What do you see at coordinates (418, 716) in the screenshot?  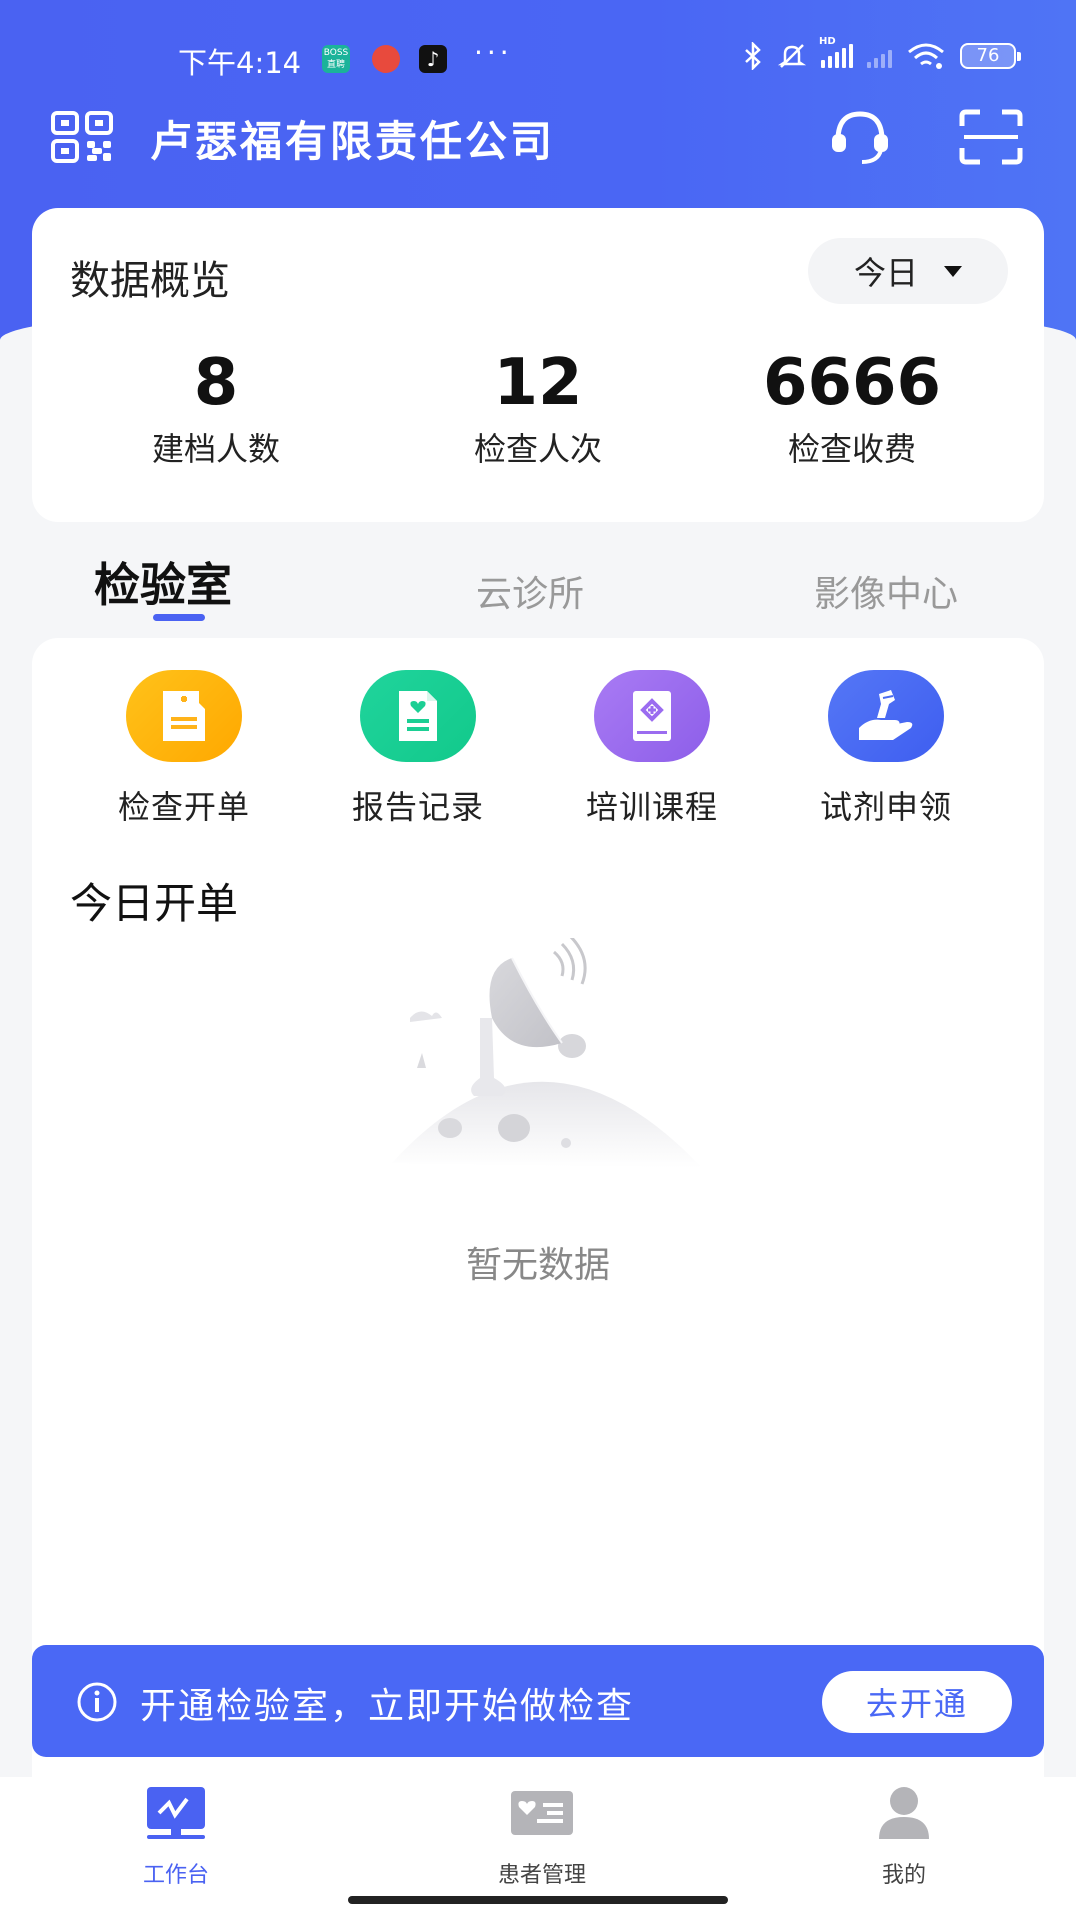 I see `report-record-icon` at bounding box center [418, 716].